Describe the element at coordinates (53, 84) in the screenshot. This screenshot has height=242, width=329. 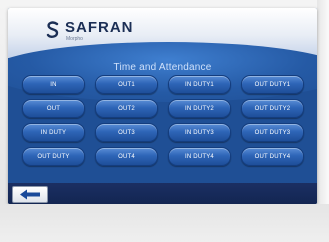
I see `in-button: IN` at that location.